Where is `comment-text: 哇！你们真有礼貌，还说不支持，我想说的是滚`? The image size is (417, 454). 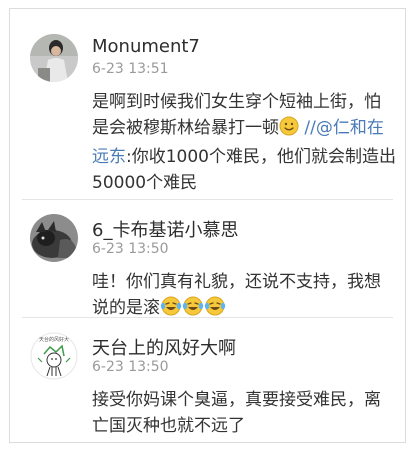
comment-text: 哇！你们真有礼貌，还说不支持，我想说的是滚 is located at coordinates (244, 296).